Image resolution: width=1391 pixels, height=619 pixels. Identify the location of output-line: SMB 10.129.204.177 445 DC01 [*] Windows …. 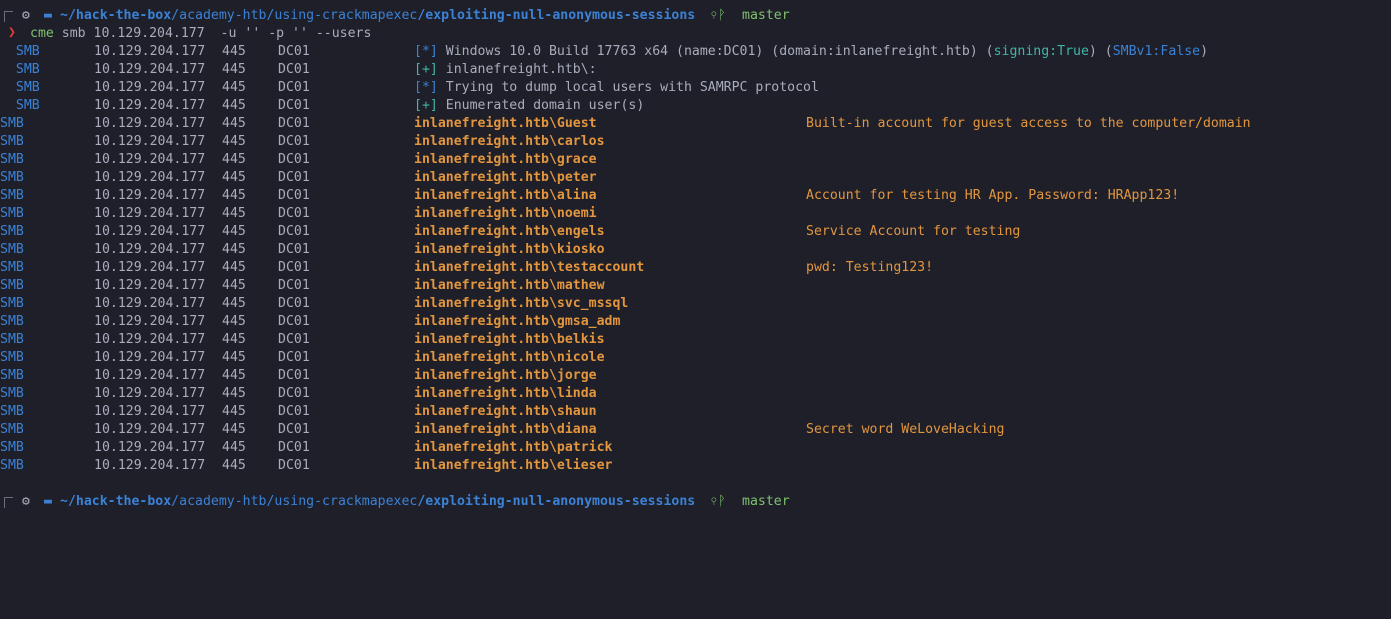
(604, 52).